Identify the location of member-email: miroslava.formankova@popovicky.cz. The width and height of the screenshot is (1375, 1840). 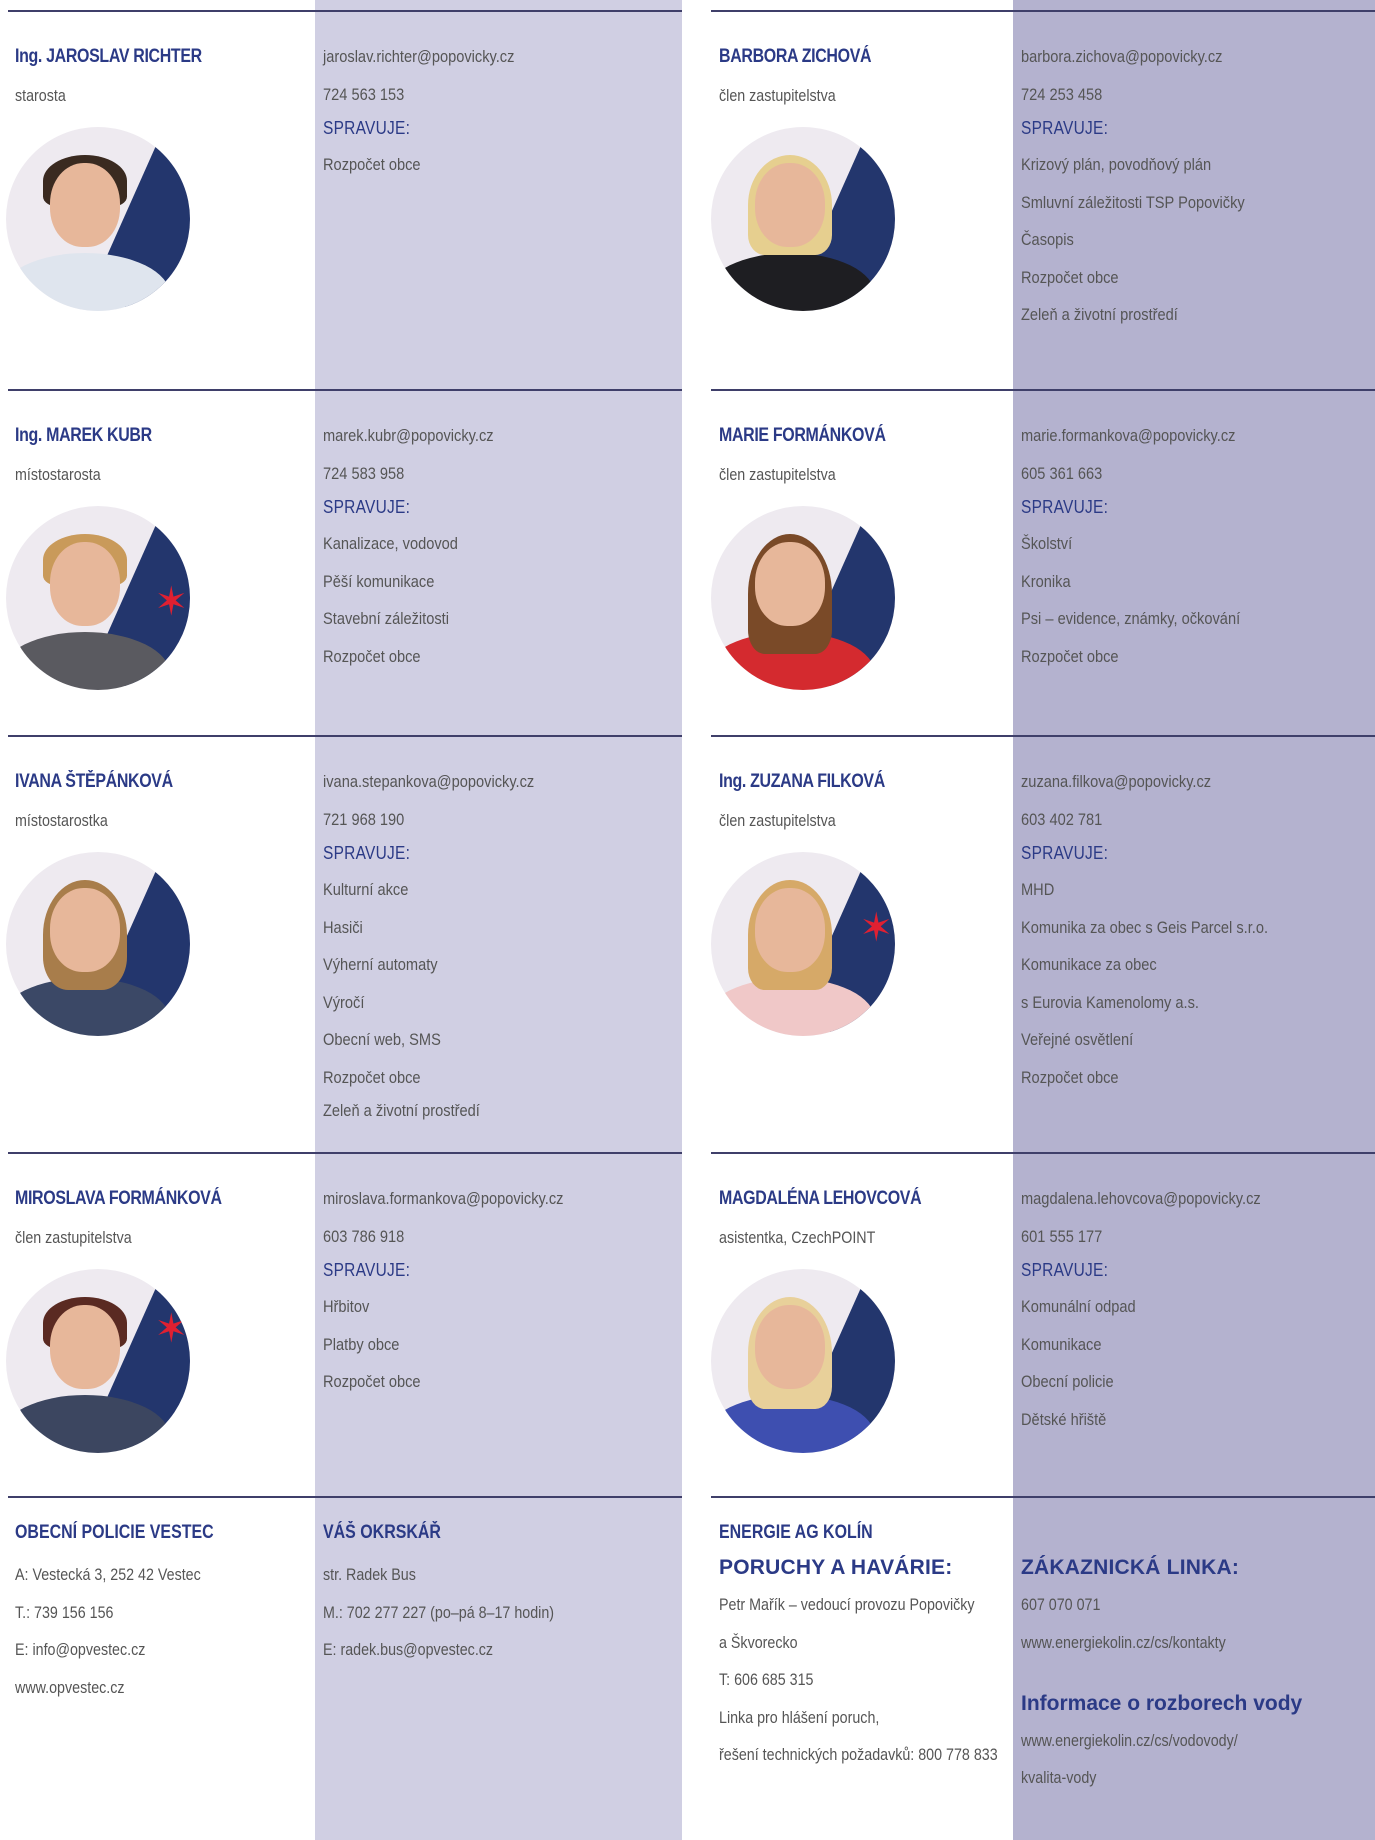
(443, 1207).